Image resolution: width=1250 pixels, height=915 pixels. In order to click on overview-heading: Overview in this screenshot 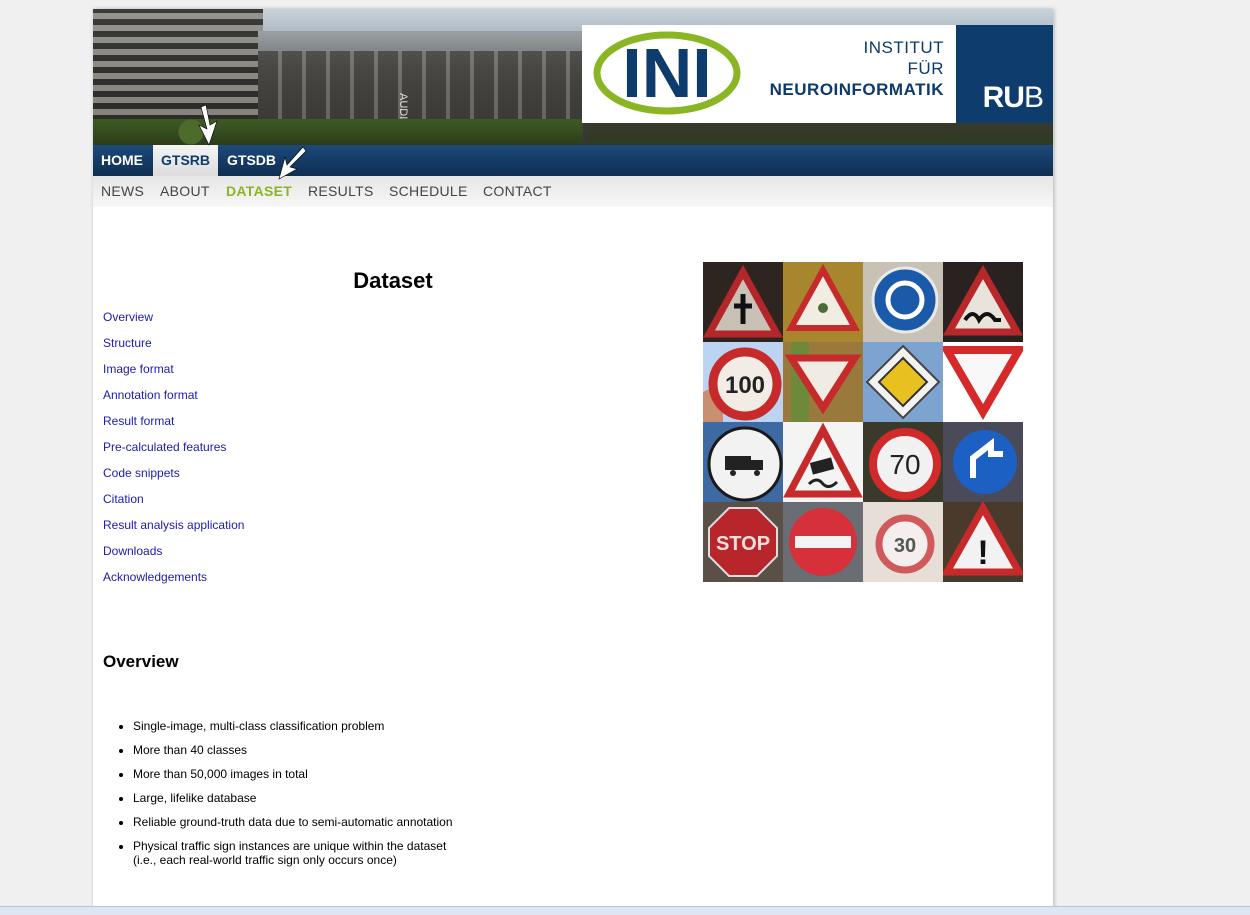, I will do `click(141, 661)`.